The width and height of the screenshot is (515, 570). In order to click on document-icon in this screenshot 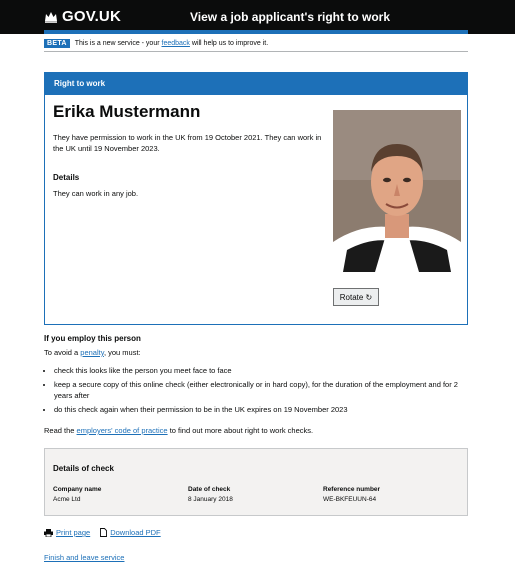, I will do `click(104, 532)`.